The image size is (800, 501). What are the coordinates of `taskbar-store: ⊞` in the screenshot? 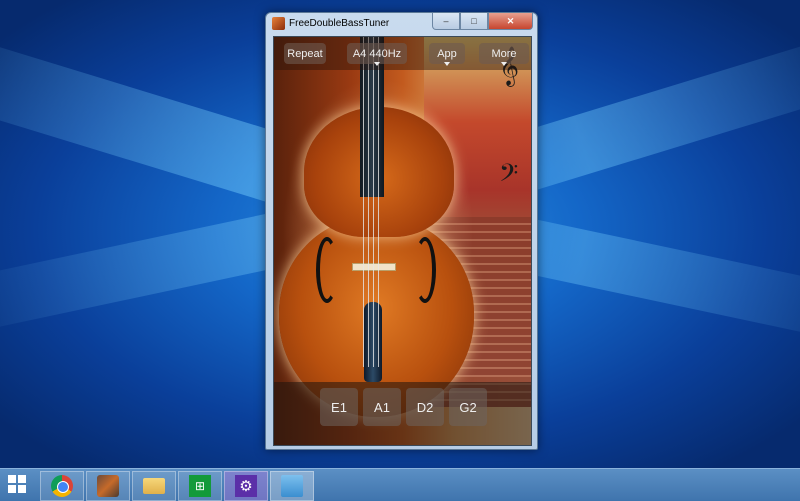 It's located at (200, 486).